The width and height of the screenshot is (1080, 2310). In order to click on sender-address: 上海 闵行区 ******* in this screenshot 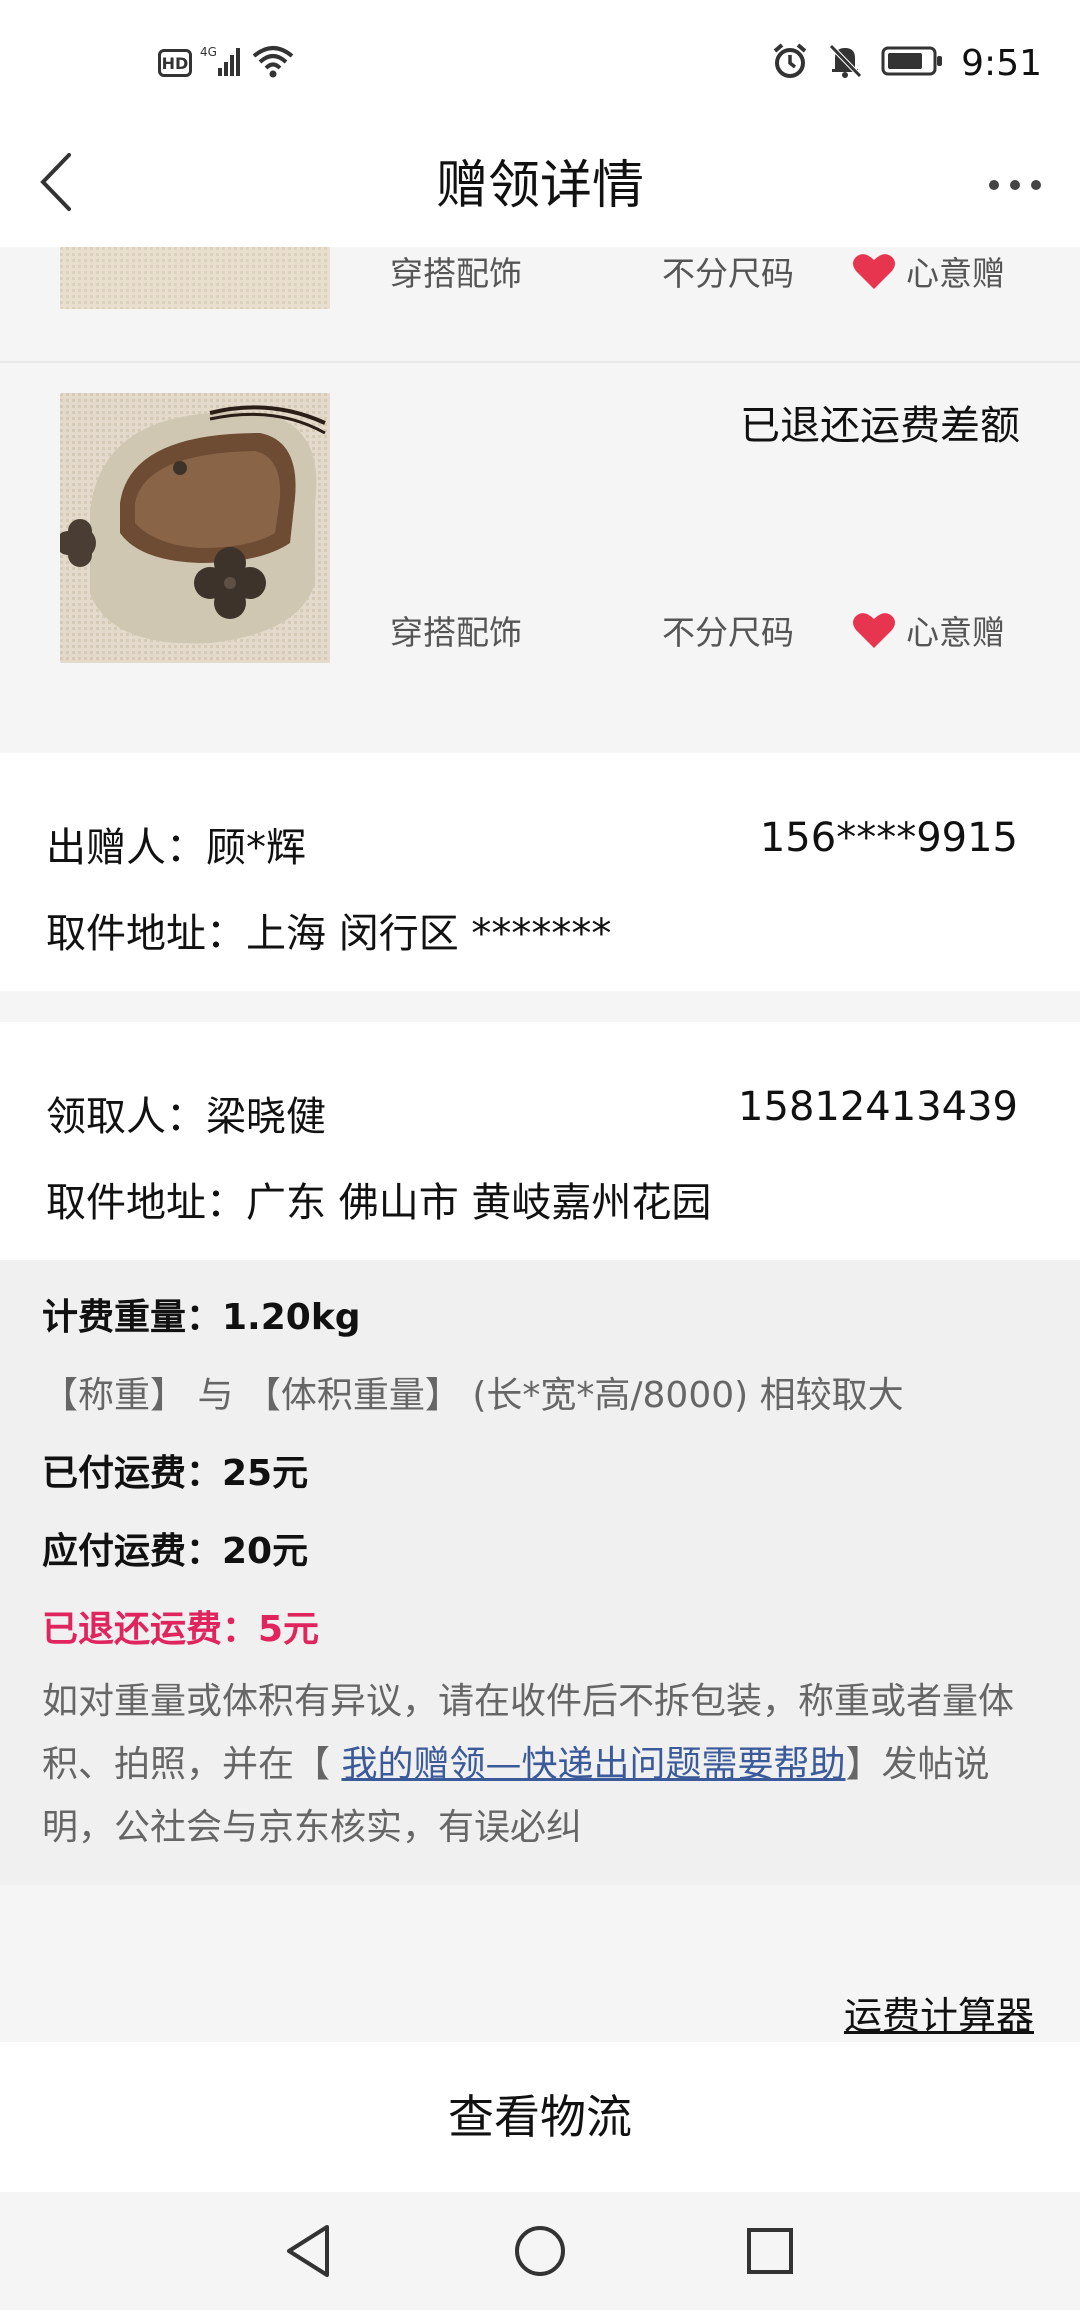, I will do `click(429, 934)`.